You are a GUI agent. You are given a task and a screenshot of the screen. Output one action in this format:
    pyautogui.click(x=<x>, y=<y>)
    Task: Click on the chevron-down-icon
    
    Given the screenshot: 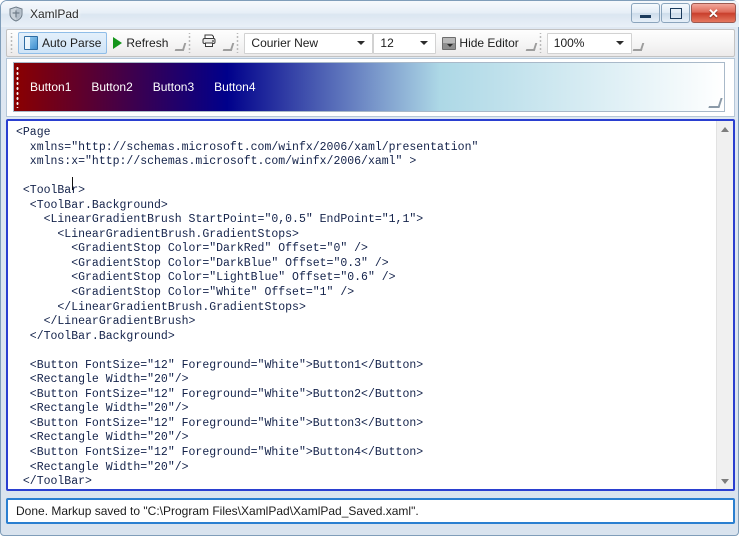 What is the action you would take?
    pyautogui.click(x=361, y=43)
    